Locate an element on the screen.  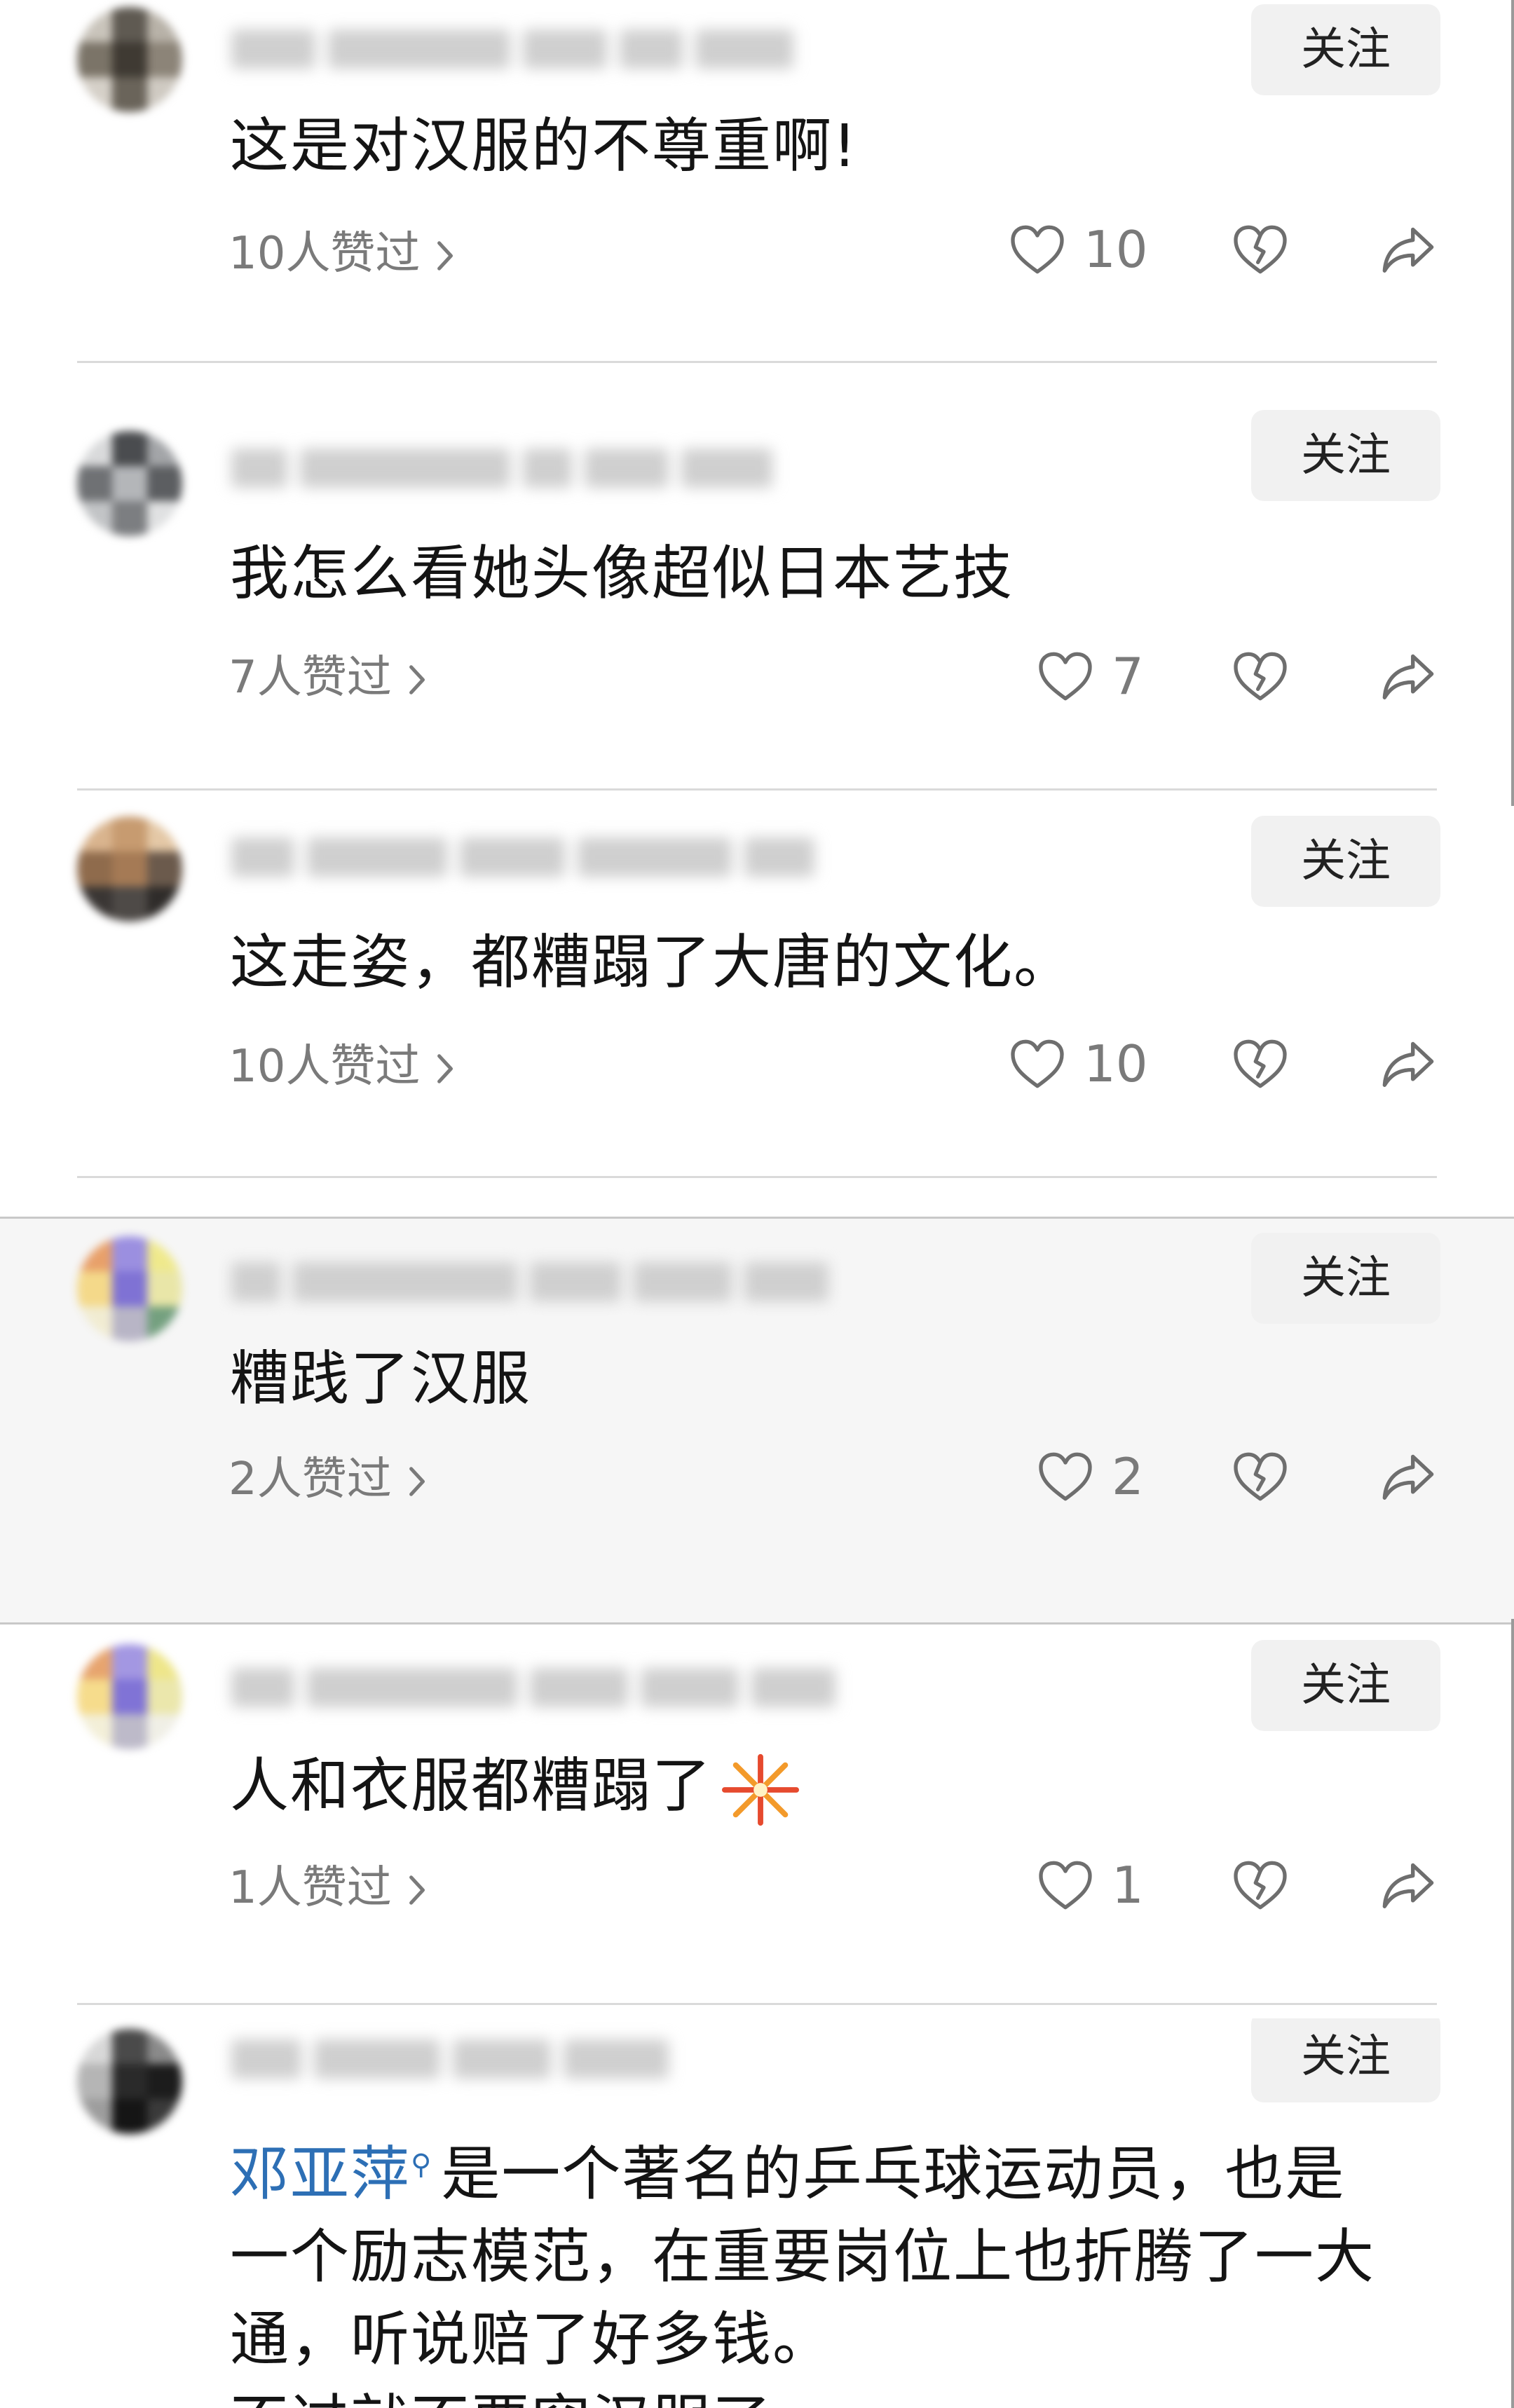
comment-actions: 2 is located at coordinates (1226, 1477).